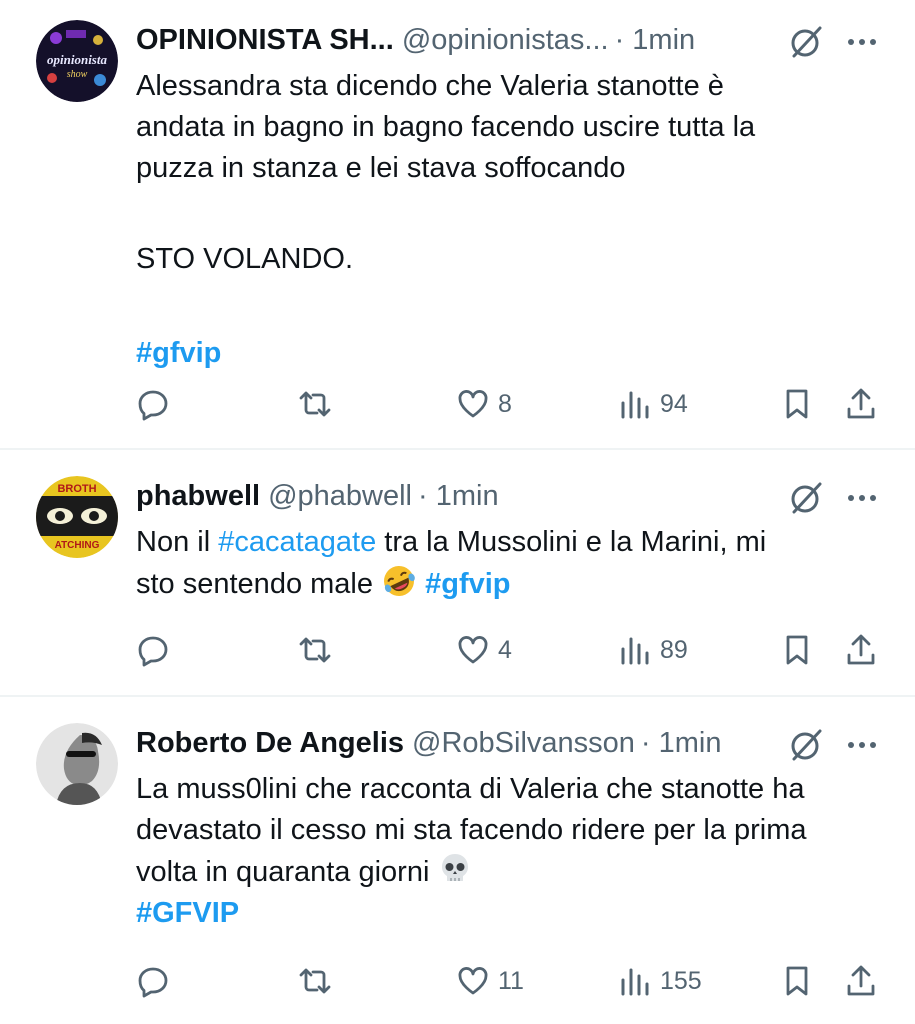  Describe the element at coordinates (259, 584) in the screenshot. I see `text-segment: sto sentendo male` at that location.